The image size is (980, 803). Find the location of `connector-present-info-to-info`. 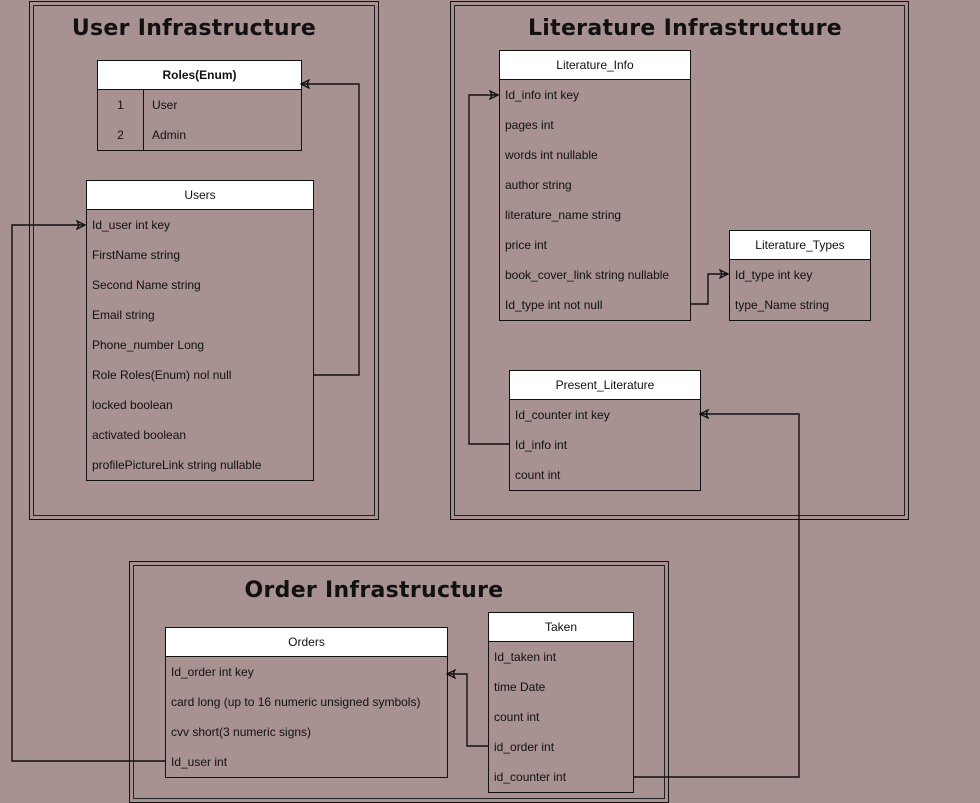

connector-present-info-to-info is located at coordinates (488, 270).